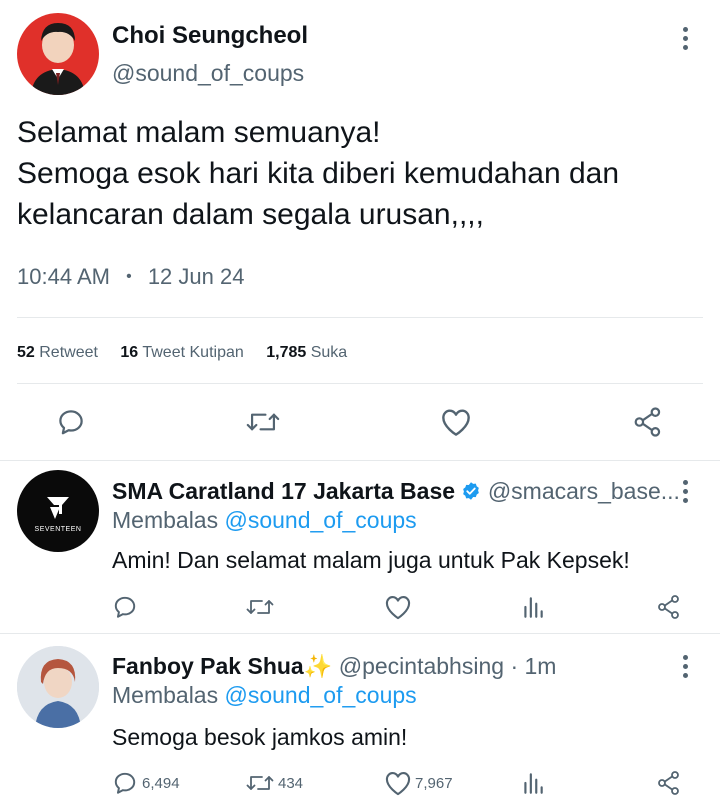 The width and height of the screenshot is (720, 807). Describe the element at coordinates (58, 511) in the screenshot. I see `reply-avatar: SEVENTEEN` at that location.